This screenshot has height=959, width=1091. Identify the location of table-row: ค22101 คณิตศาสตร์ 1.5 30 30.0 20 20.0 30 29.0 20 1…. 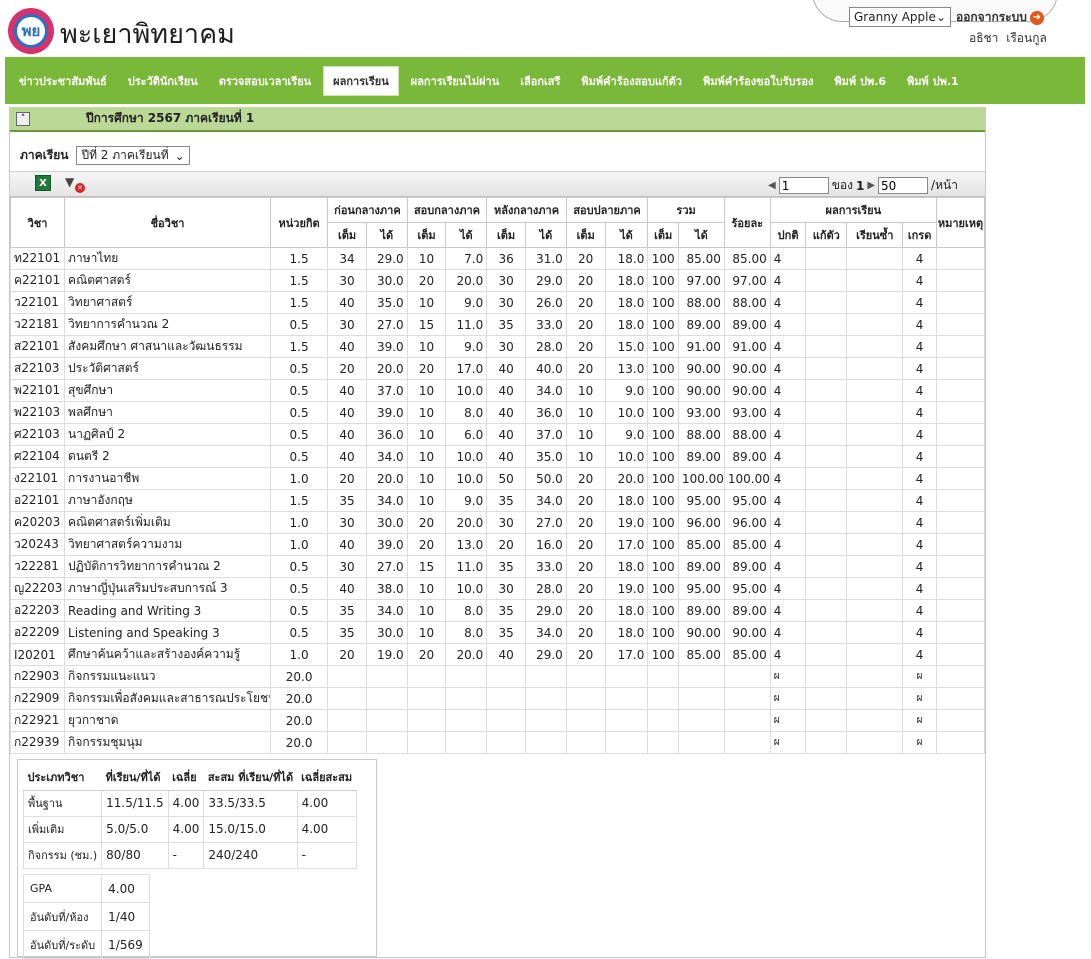
(497, 280).